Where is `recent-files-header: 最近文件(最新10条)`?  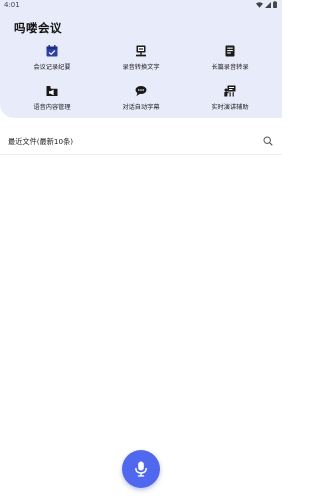 recent-files-header: 最近文件(最新10条) is located at coordinates (141, 142).